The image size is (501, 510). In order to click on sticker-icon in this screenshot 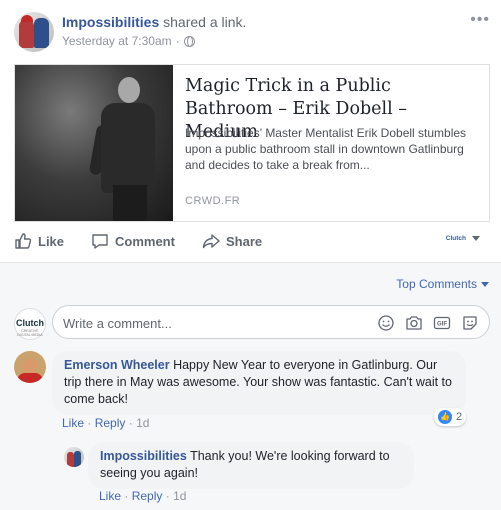, I will do `click(470, 323)`.